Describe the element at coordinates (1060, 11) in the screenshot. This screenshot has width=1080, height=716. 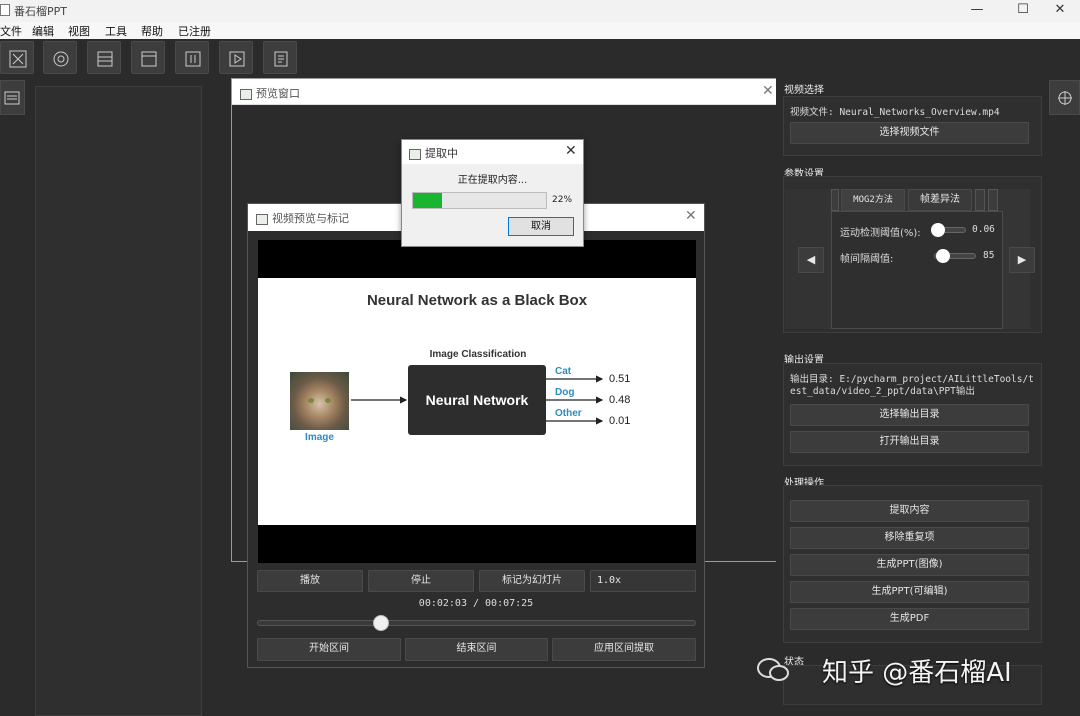
I see `close-app-button: ✕` at that location.